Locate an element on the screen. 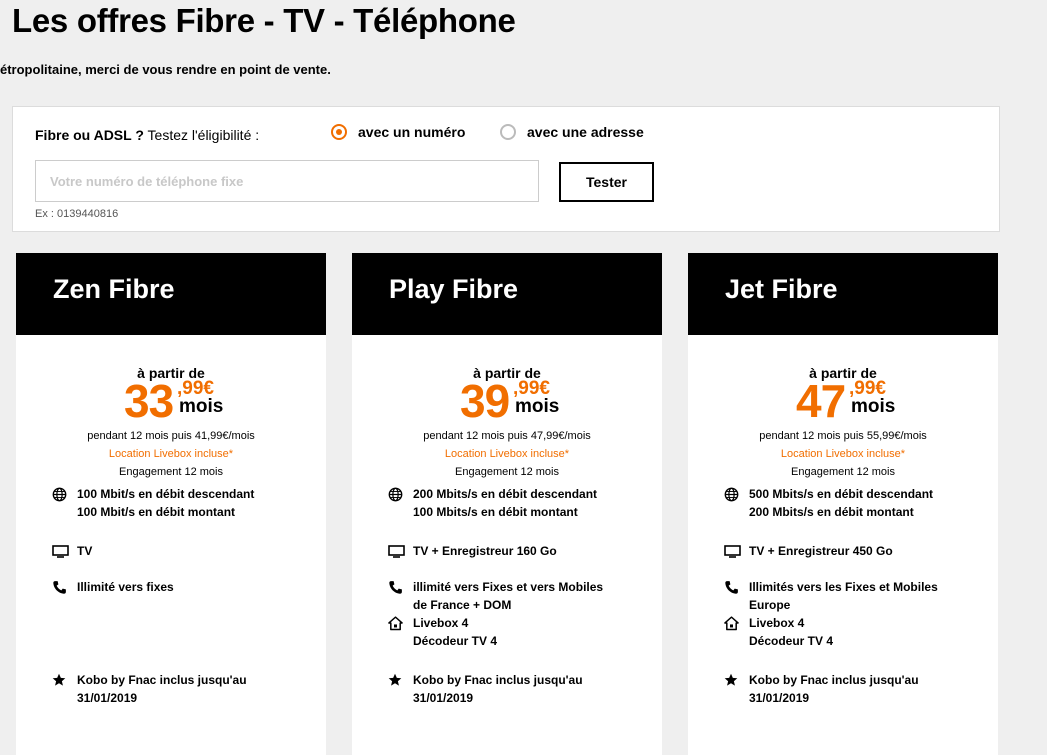 The image size is (1047, 755). offer-then-price: pendant 12 mois puis 55,99€/mois is located at coordinates (843, 436).